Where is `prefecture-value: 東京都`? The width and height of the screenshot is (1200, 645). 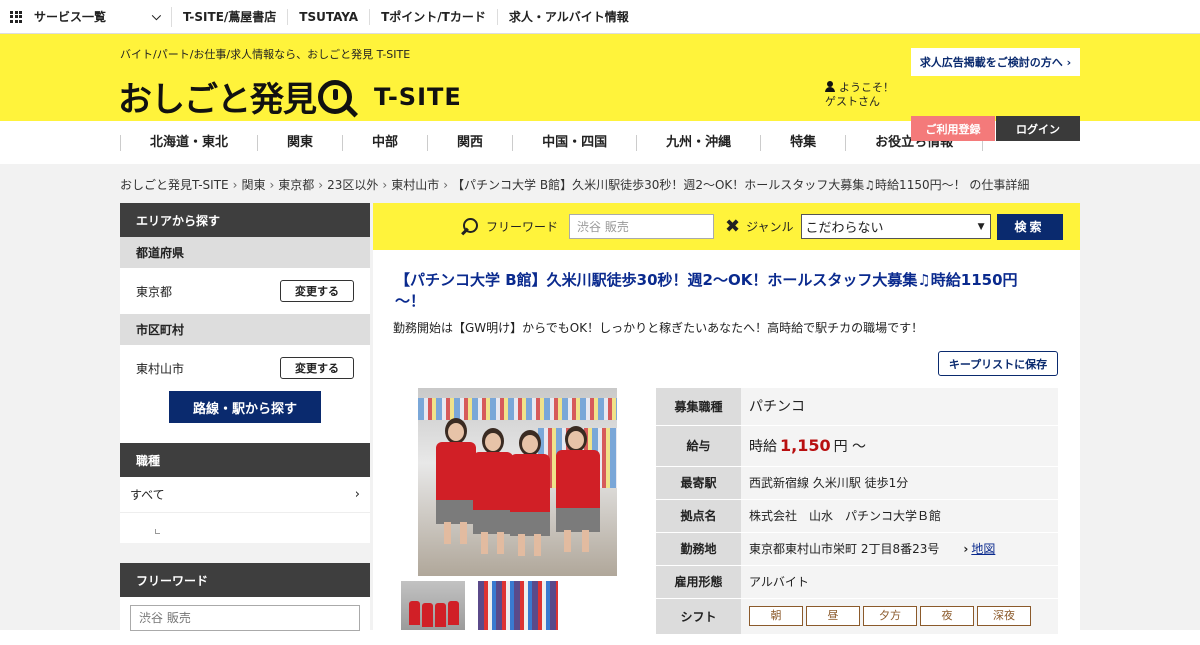 prefecture-value: 東京都 is located at coordinates (154, 291).